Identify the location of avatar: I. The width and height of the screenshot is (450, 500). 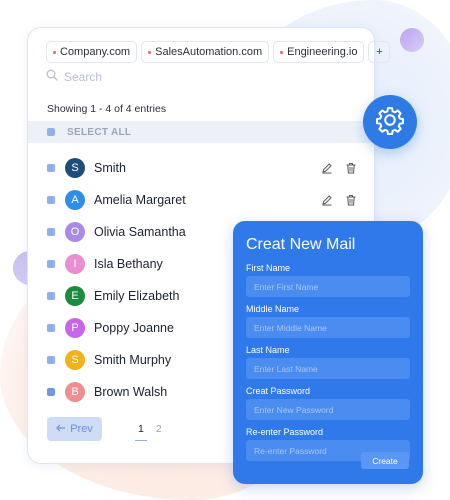
(75, 264).